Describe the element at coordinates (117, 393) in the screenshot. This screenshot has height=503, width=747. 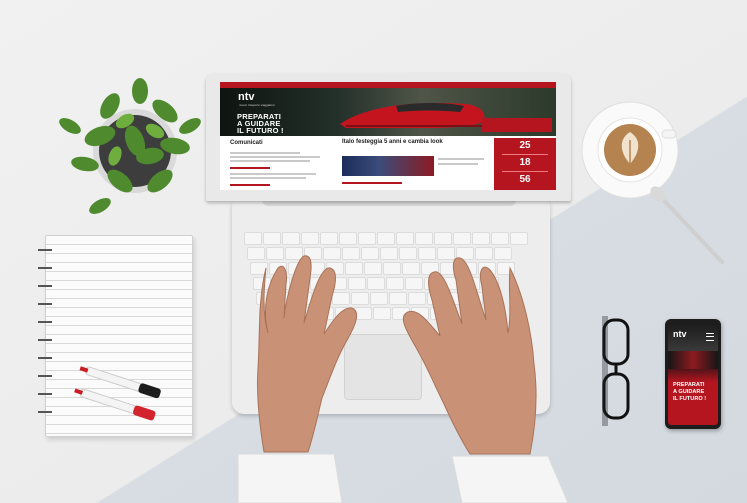
I see `markers` at that location.